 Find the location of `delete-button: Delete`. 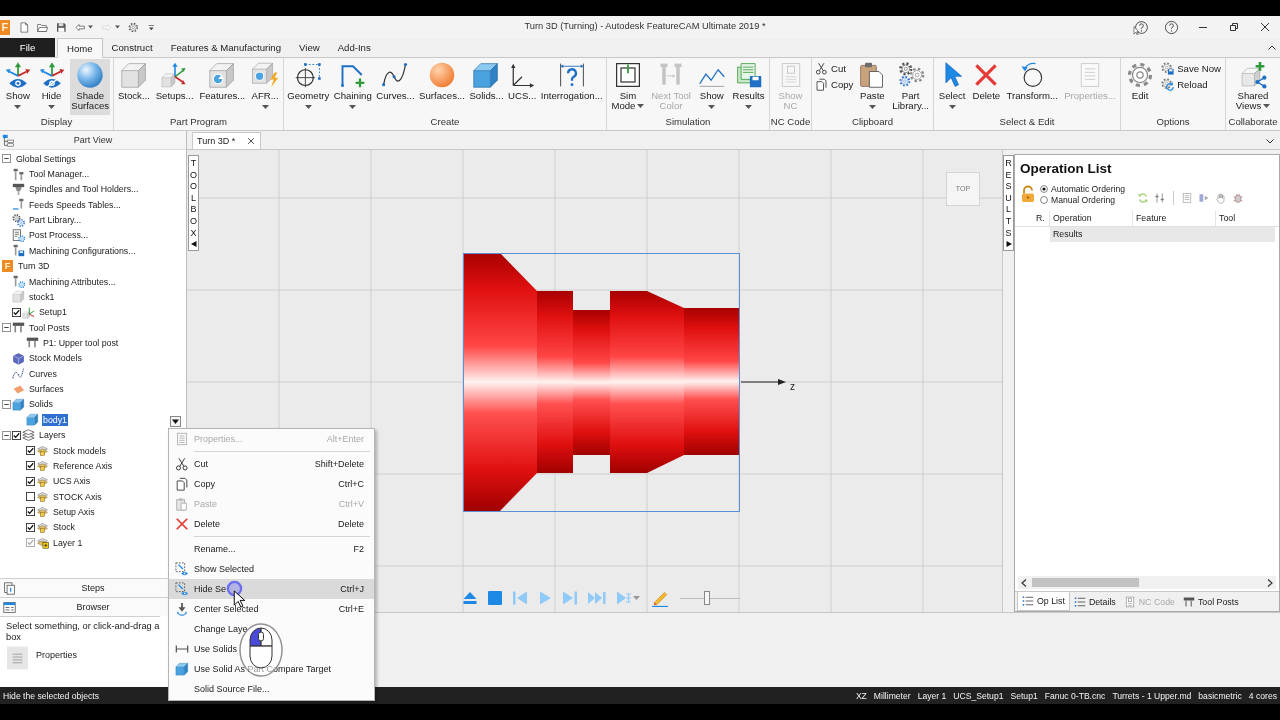

delete-button: Delete is located at coordinates (986, 87).